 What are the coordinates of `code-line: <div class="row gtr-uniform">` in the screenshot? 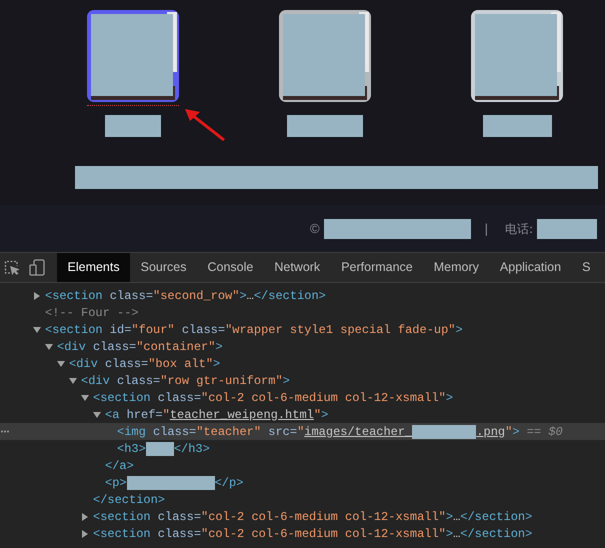 It's located at (185, 381).